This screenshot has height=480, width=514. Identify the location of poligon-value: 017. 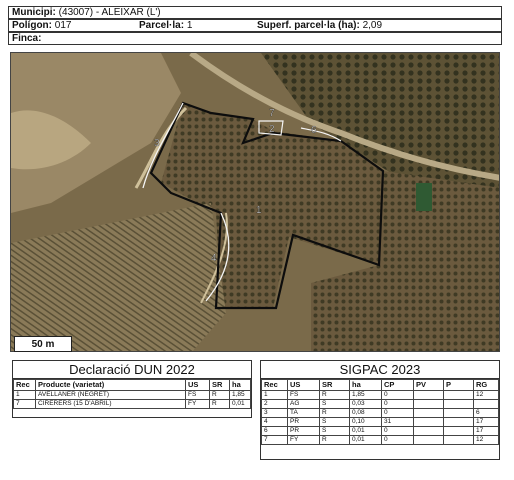
(63, 25).